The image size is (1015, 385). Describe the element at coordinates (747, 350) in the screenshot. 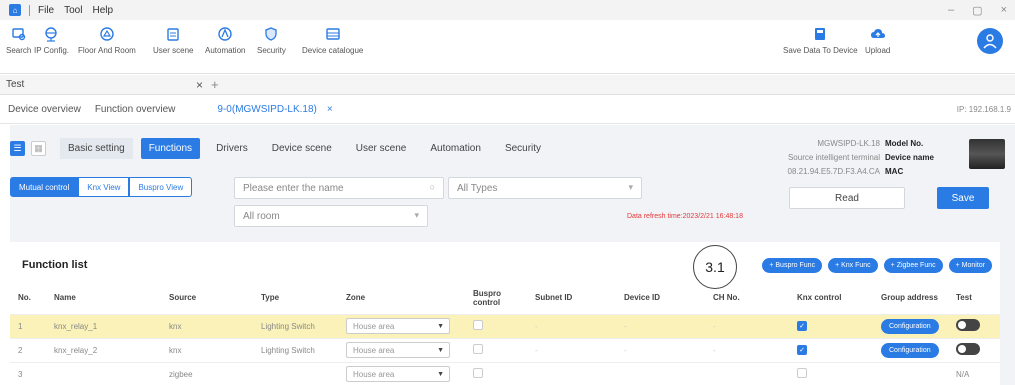

I see `row-ch: -` at that location.